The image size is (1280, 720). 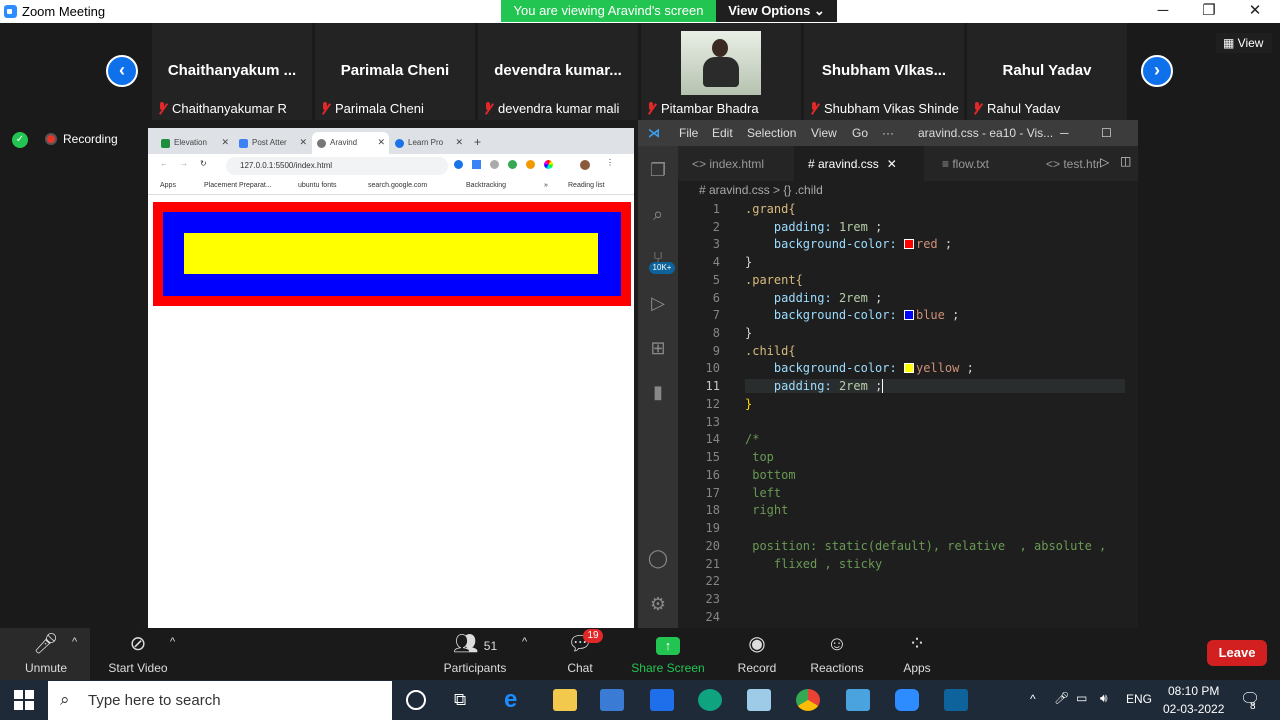 I want to click on settings-gear-icon: ⚙, so click(x=658, y=604).